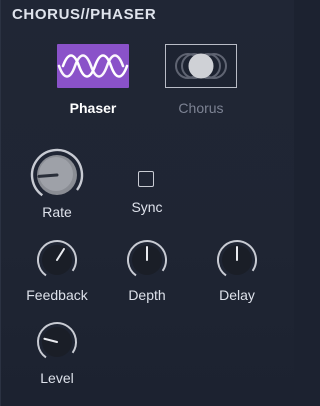 This screenshot has height=406, width=320. What do you see at coordinates (147, 207) in the screenshot?
I see `sync-label: Sync` at bounding box center [147, 207].